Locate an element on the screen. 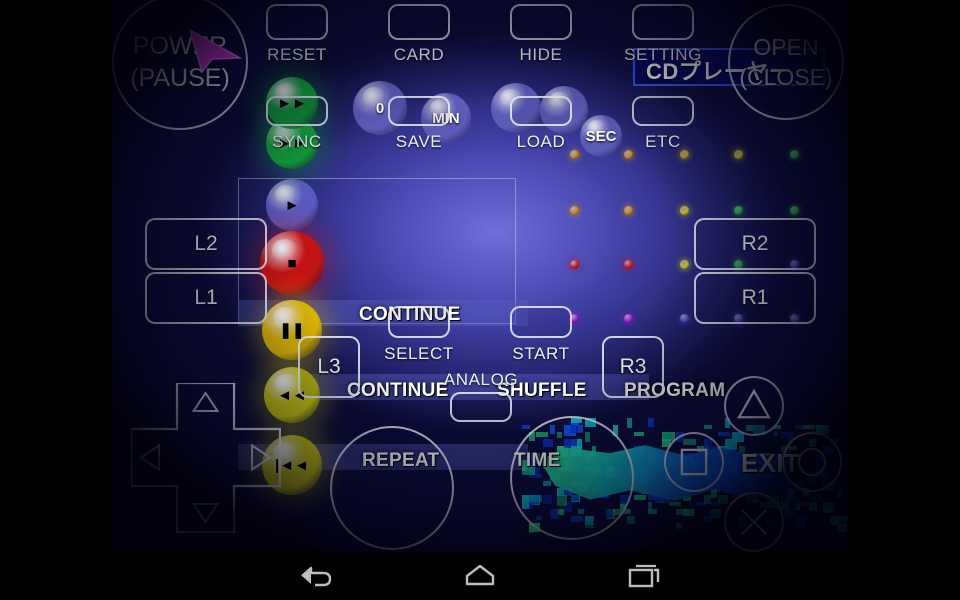 The image size is (960, 600). play-sphere-glyph: ► is located at coordinates (292, 205).